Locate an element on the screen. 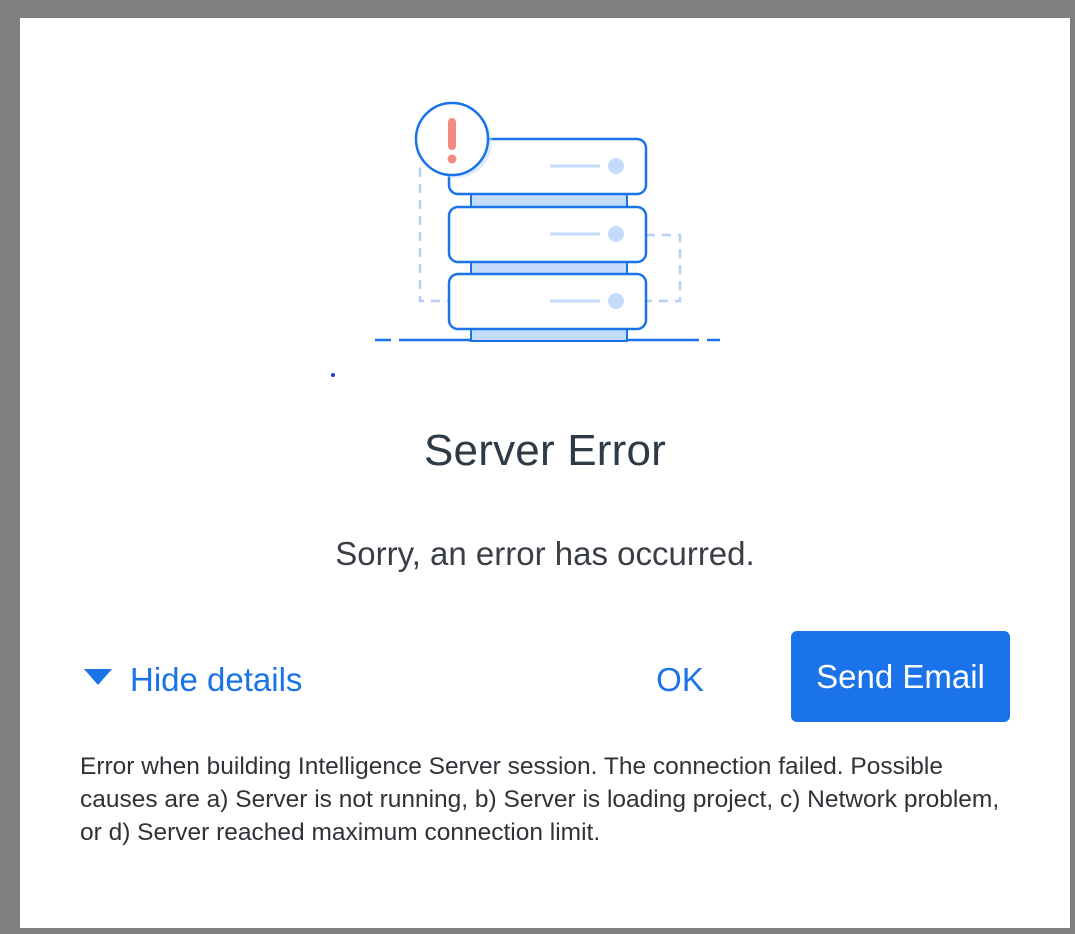 The image size is (1075, 934). dialog-title: Server Error is located at coordinates (545, 450).